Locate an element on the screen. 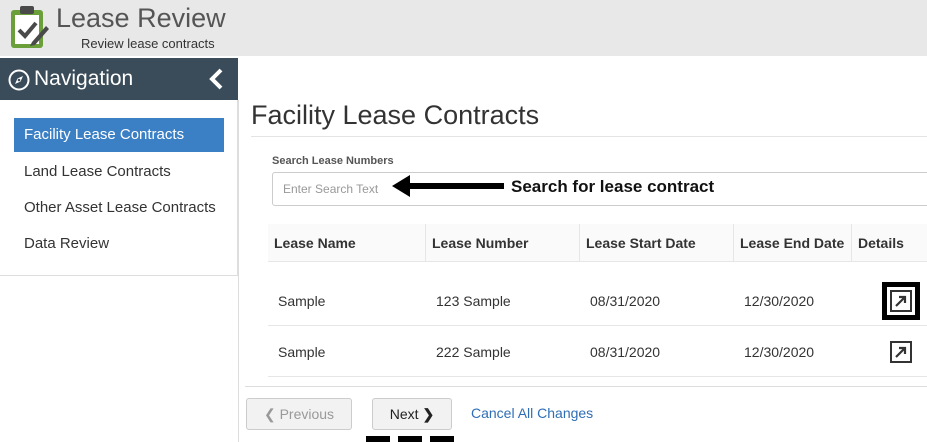  app-header: Lease Review Review lease contracts is located at coordinates (463, 28).